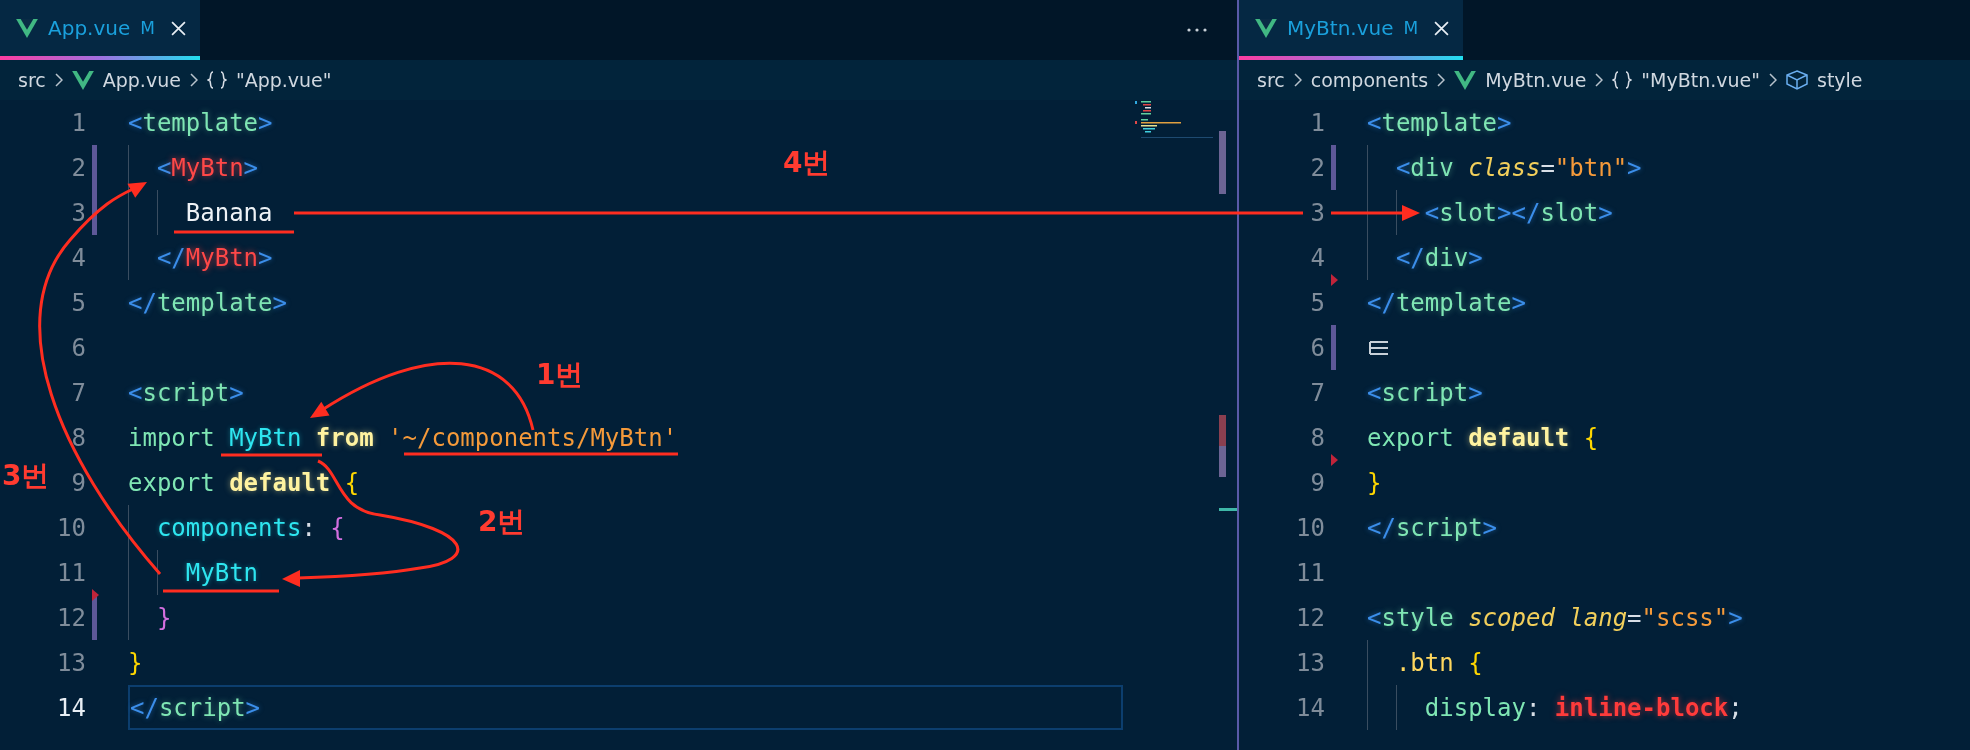  What do you see at coordinates (214, 257) in the screenshot?
I see `code-line: </MyBtn>` at bounding box center [214, 257].